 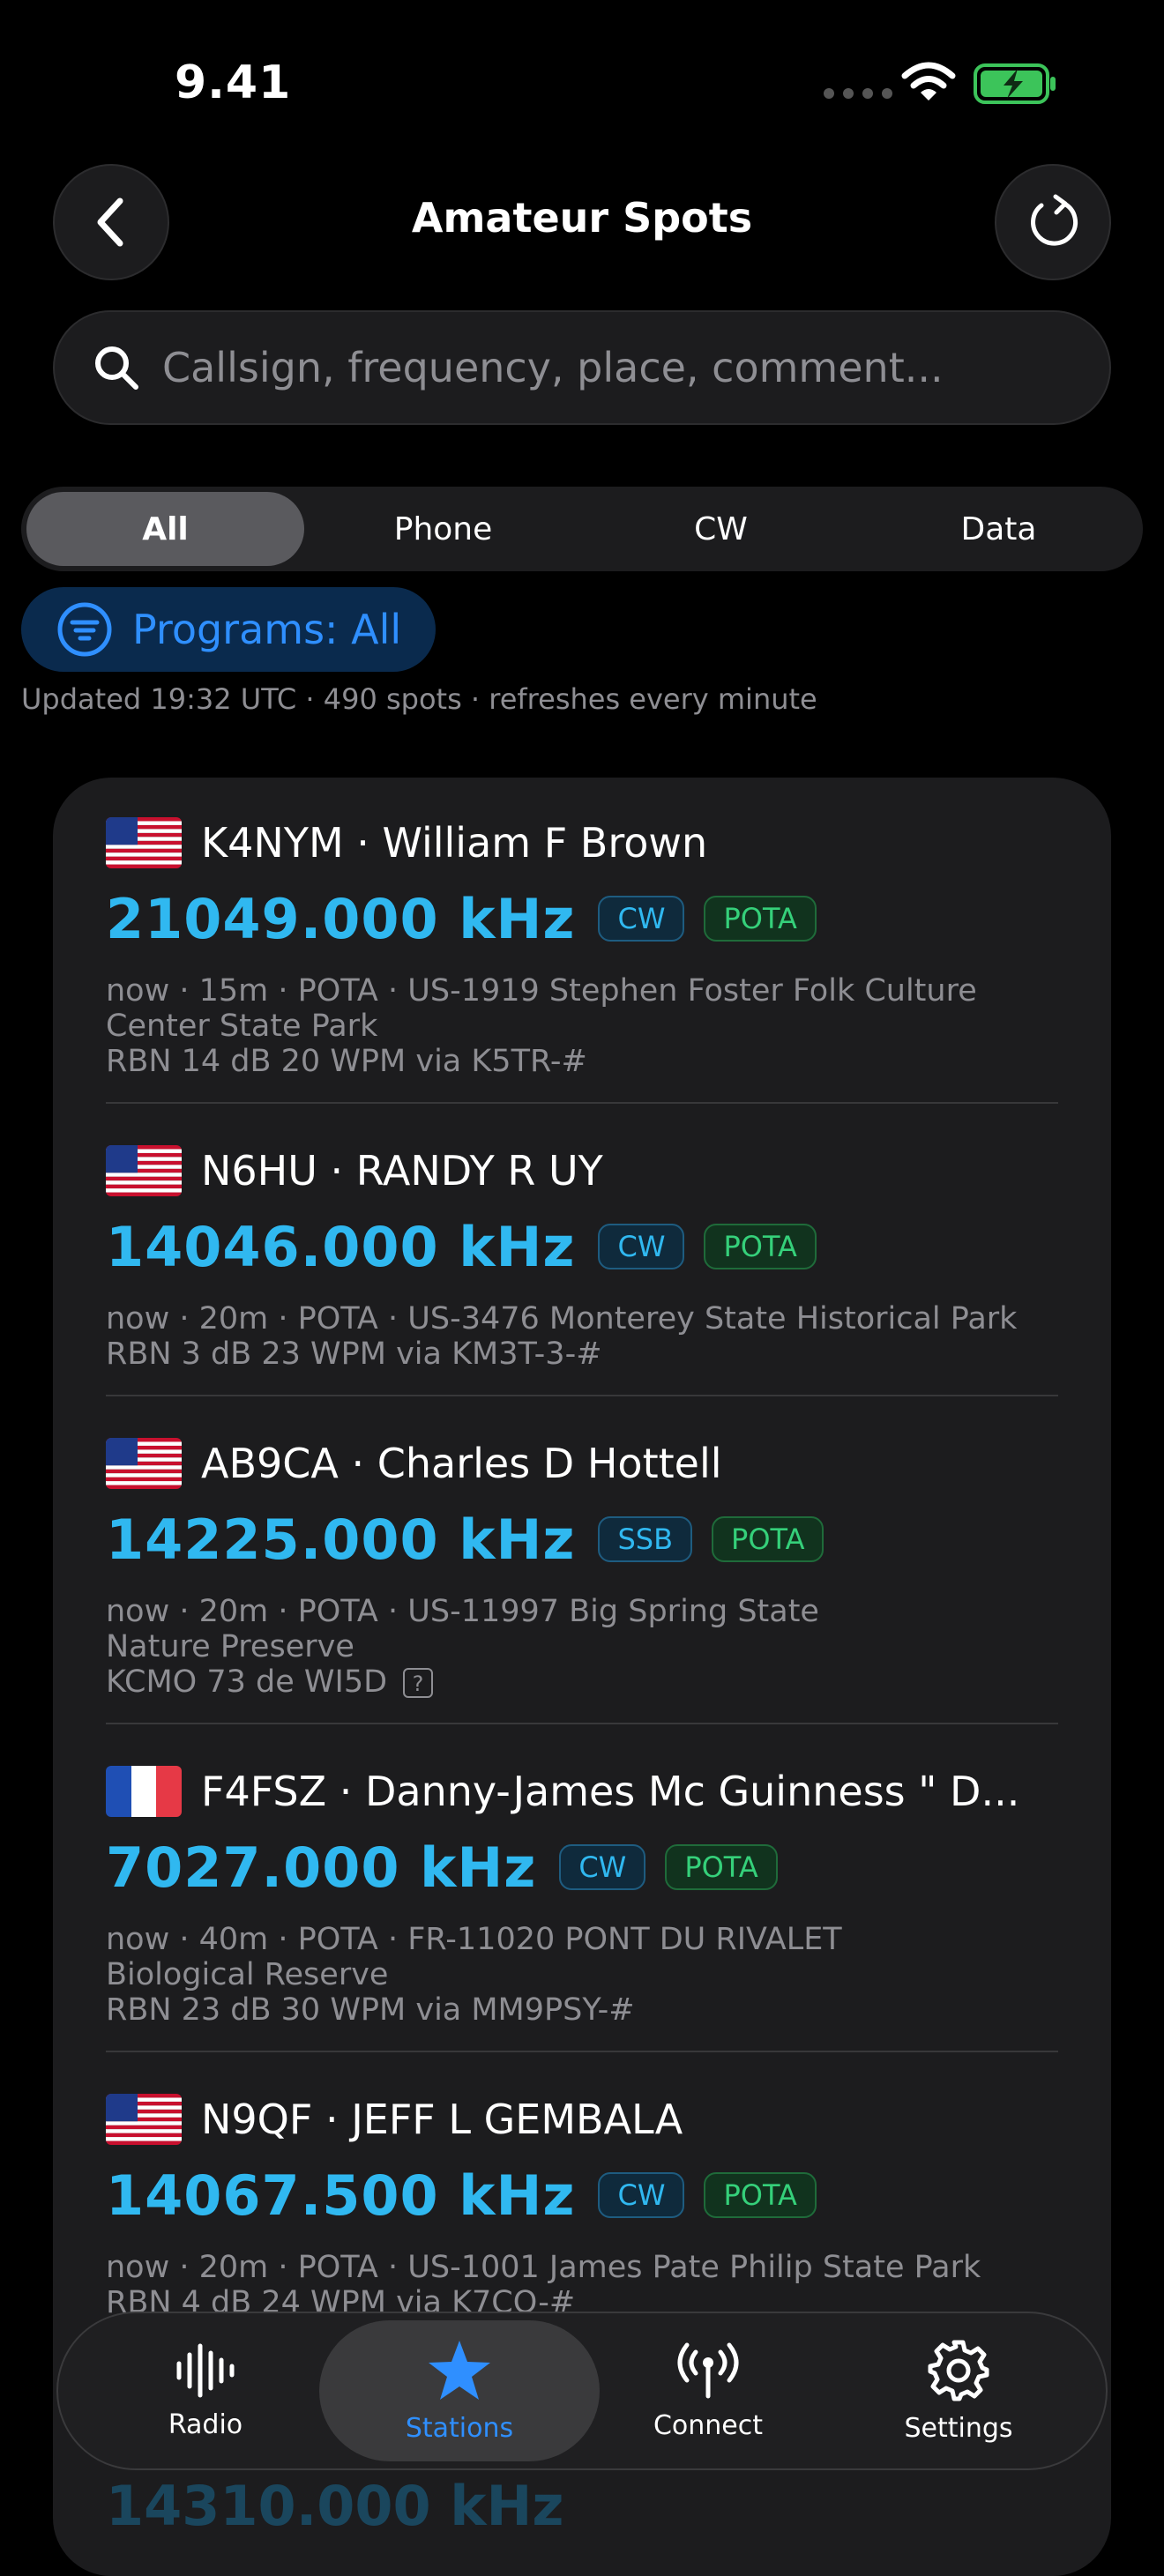 I want to click on spot-station: K4NYM · William F Brown, so click(x=455, y=843).